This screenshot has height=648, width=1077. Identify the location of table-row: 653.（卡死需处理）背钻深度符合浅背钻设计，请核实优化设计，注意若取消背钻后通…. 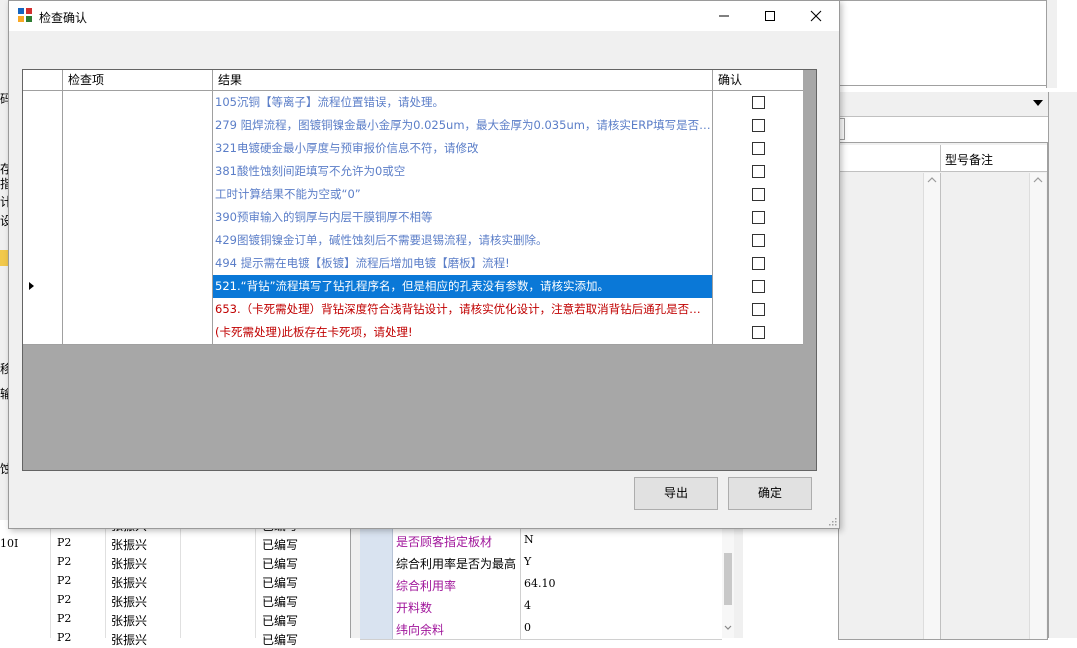
(413, 310).